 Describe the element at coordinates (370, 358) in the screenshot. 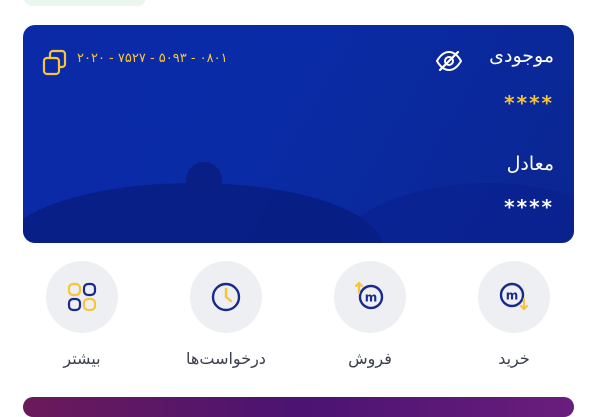

I see `sell-label: فروش` at that location.